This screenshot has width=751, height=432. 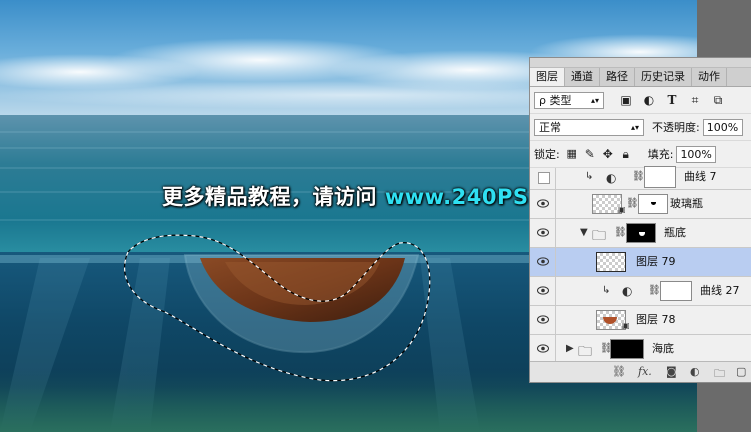 What do you see at coordinates (695, 100) in the screenshot?
I see `shape-filter-icon: ⌗` at bounding box center [695, 100].